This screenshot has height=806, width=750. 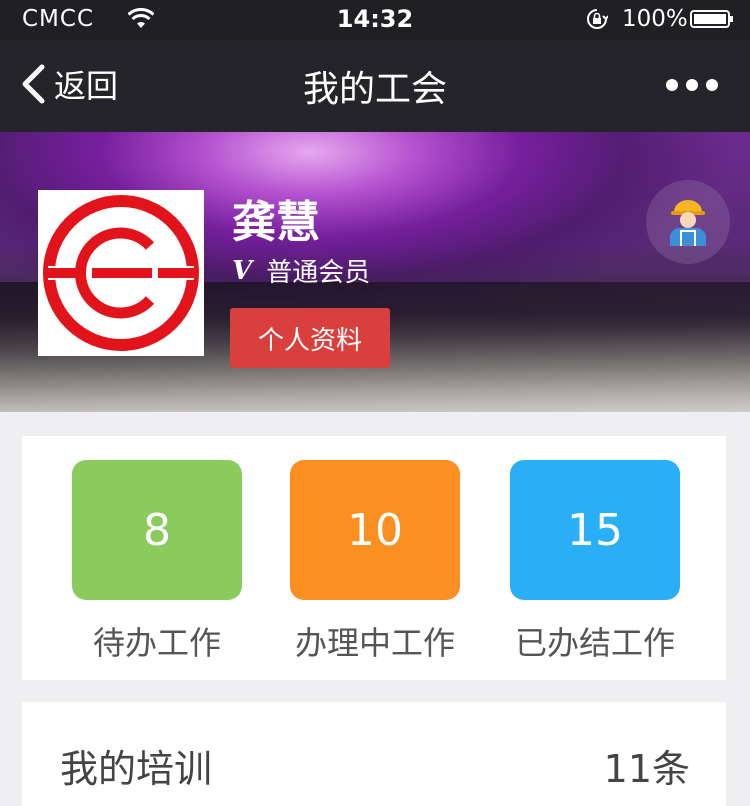 I want to click on in-progress-work-tile: 10, so click(x=375, y=530).